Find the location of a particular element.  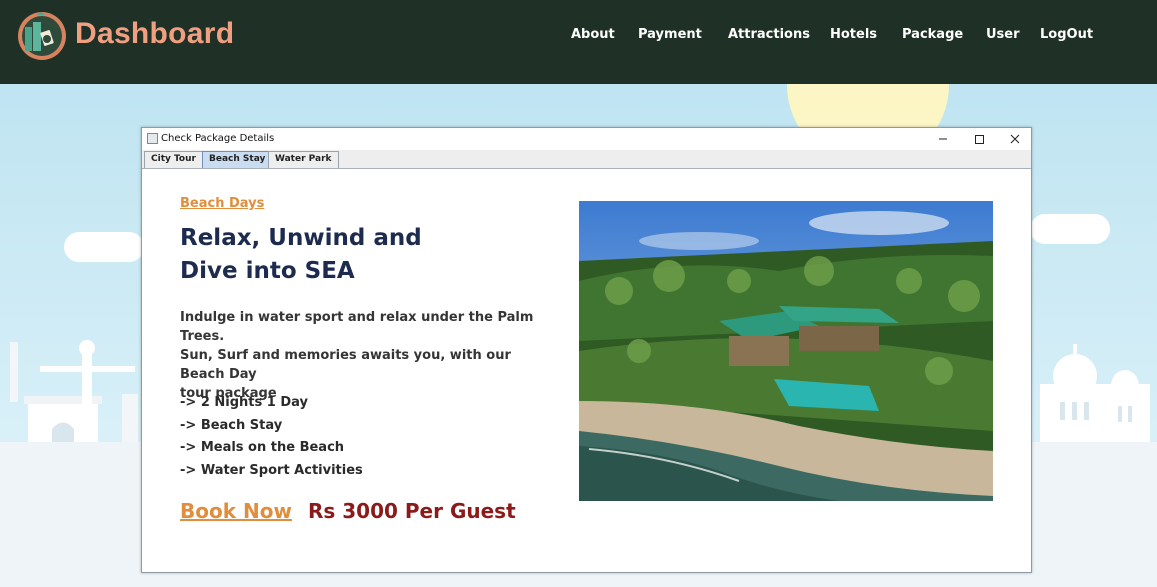

nav-about: About is located at coordinates (593, 34).